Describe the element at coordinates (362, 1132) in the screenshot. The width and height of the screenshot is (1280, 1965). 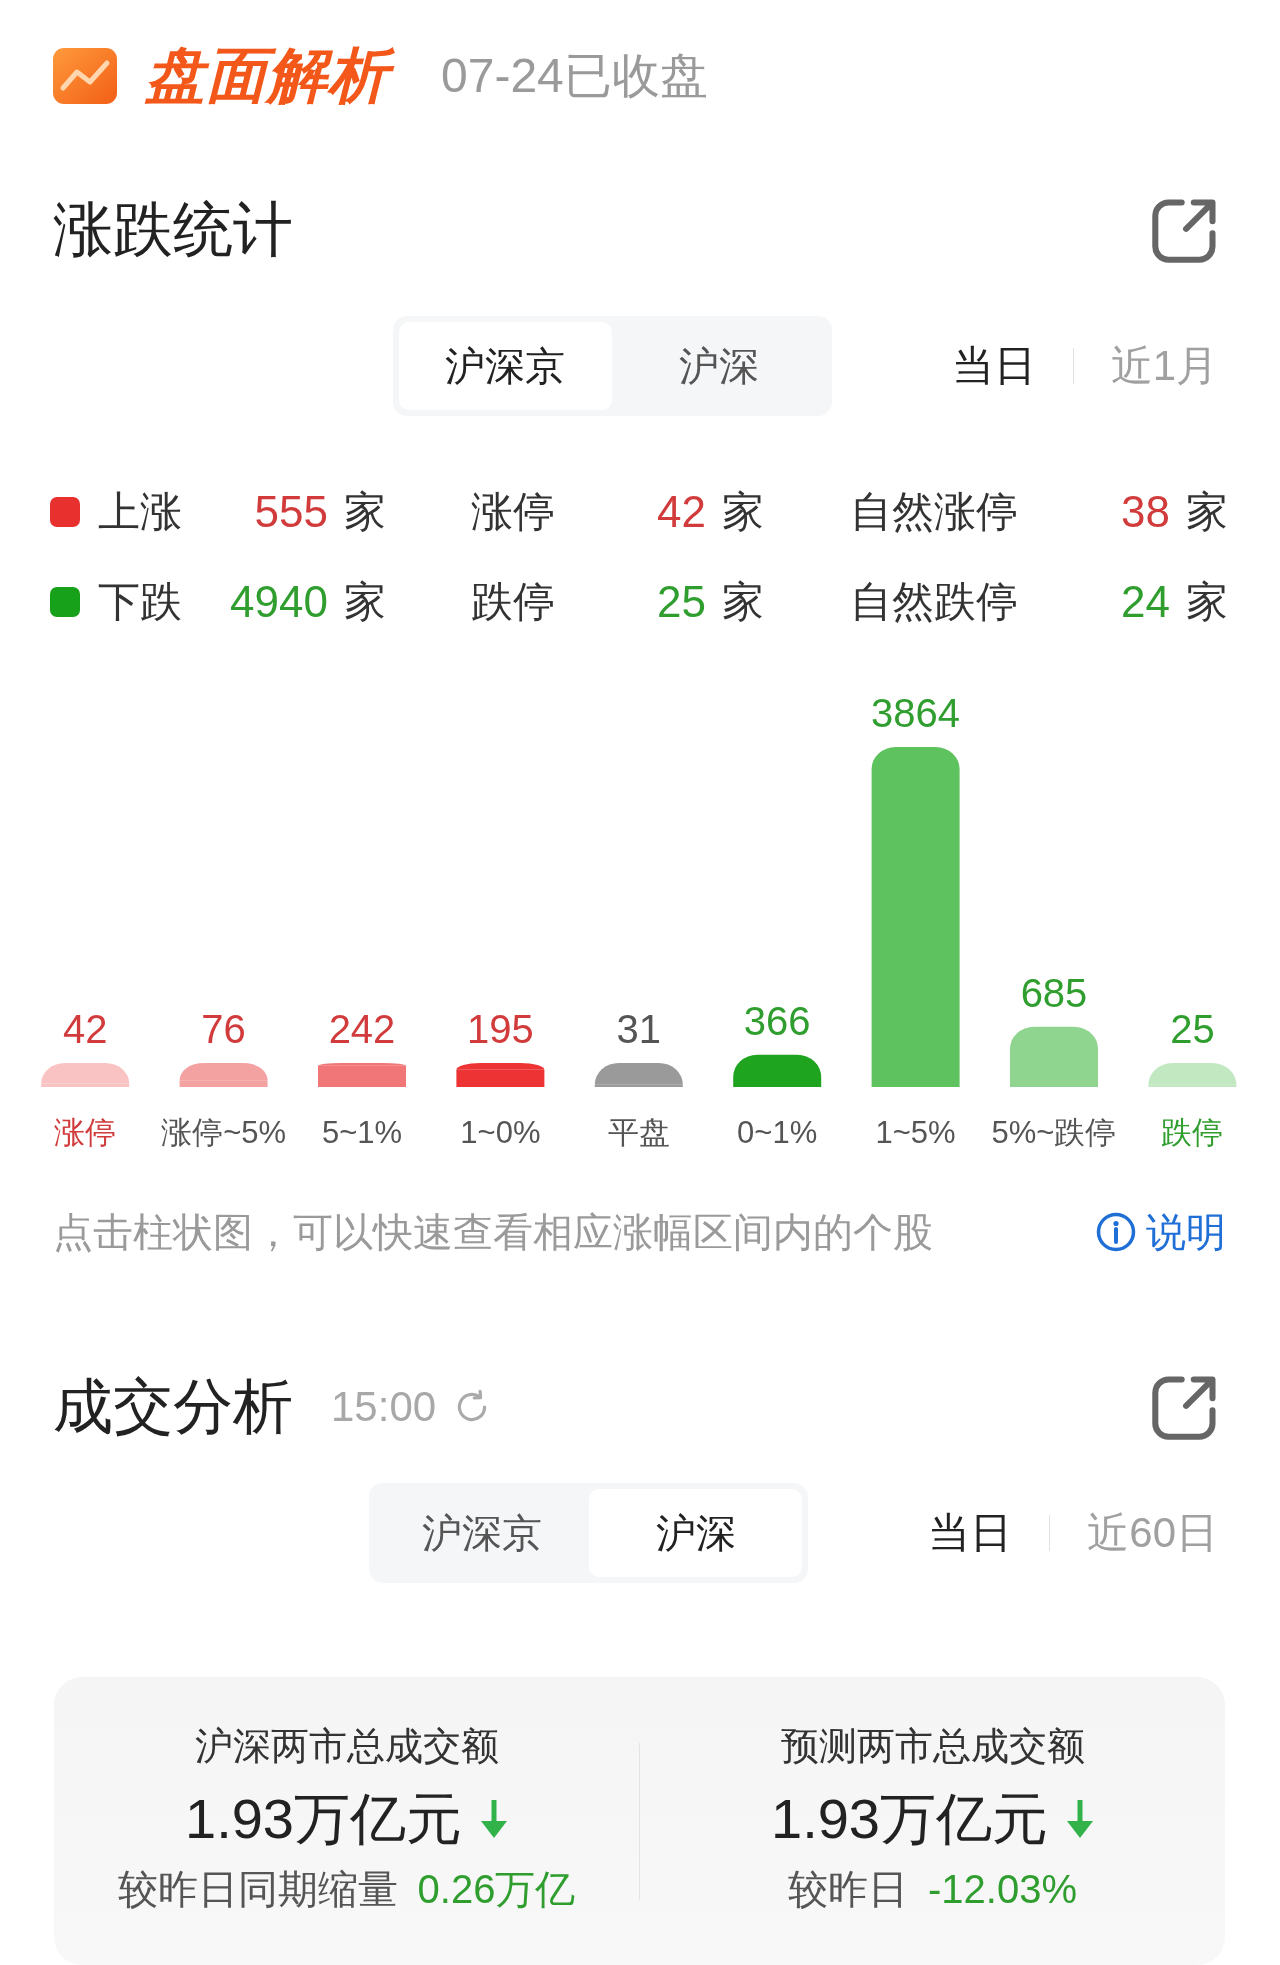
I see `bar-category-label: 5~1%` at that location.